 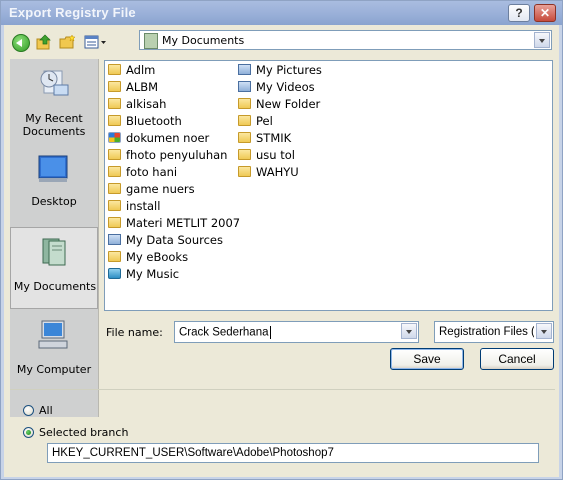 I want to click on place-my-documents: My Documents, so click(x=54, y=268).